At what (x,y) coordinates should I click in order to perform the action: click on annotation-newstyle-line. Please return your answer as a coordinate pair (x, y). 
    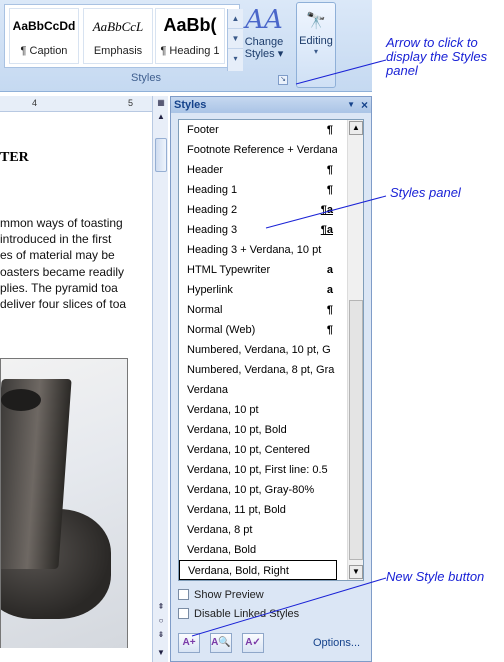
    Looking at the image, I should click on (289, 607).